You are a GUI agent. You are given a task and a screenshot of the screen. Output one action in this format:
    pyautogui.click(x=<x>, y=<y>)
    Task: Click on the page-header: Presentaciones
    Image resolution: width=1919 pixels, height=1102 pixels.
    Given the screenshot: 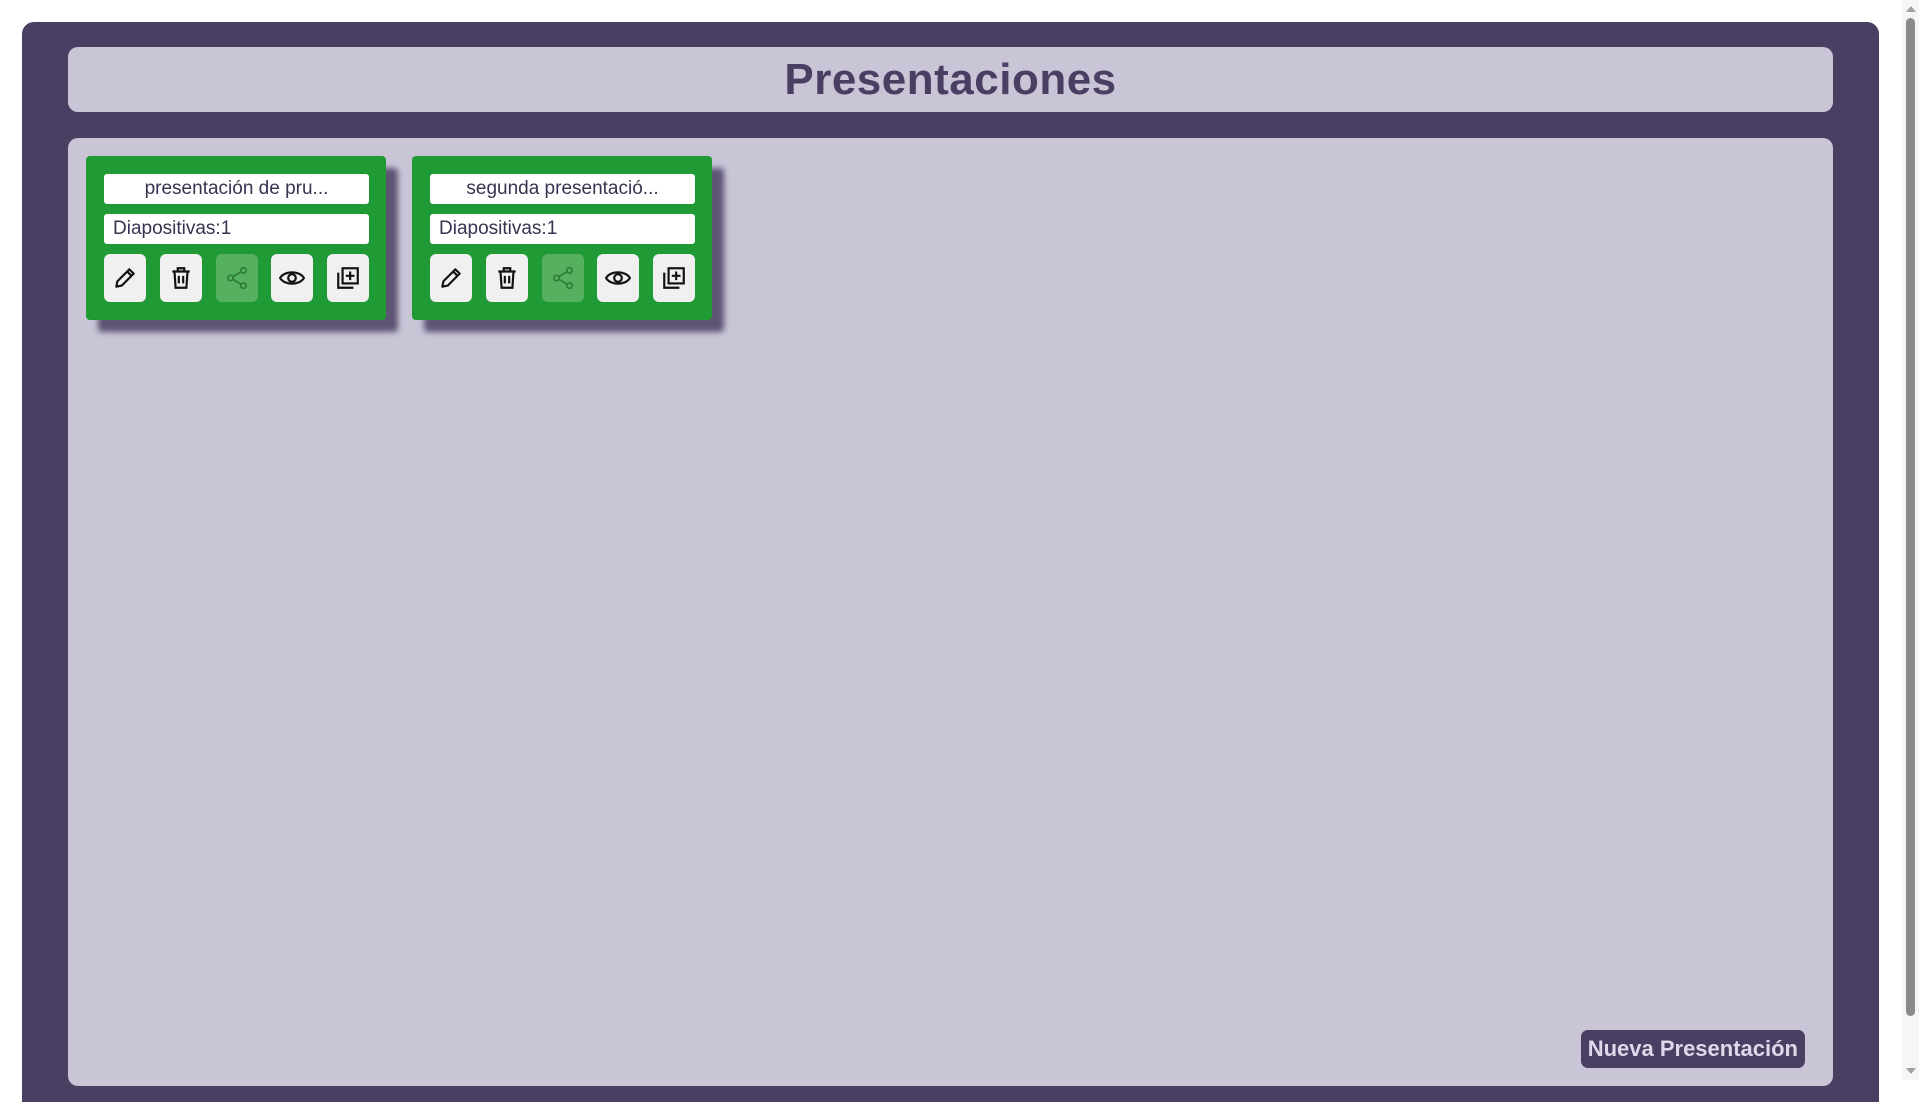 What is the action you would take?
    pyautogui.click(x=950, y=79)
    